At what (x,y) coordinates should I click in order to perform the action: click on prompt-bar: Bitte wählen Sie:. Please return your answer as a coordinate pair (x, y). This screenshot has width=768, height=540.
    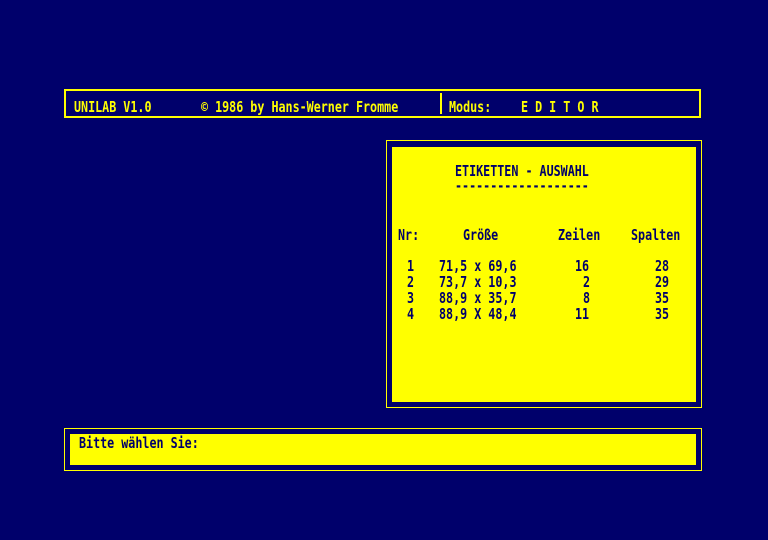
    Looking at the image, I should click on (383, 449).